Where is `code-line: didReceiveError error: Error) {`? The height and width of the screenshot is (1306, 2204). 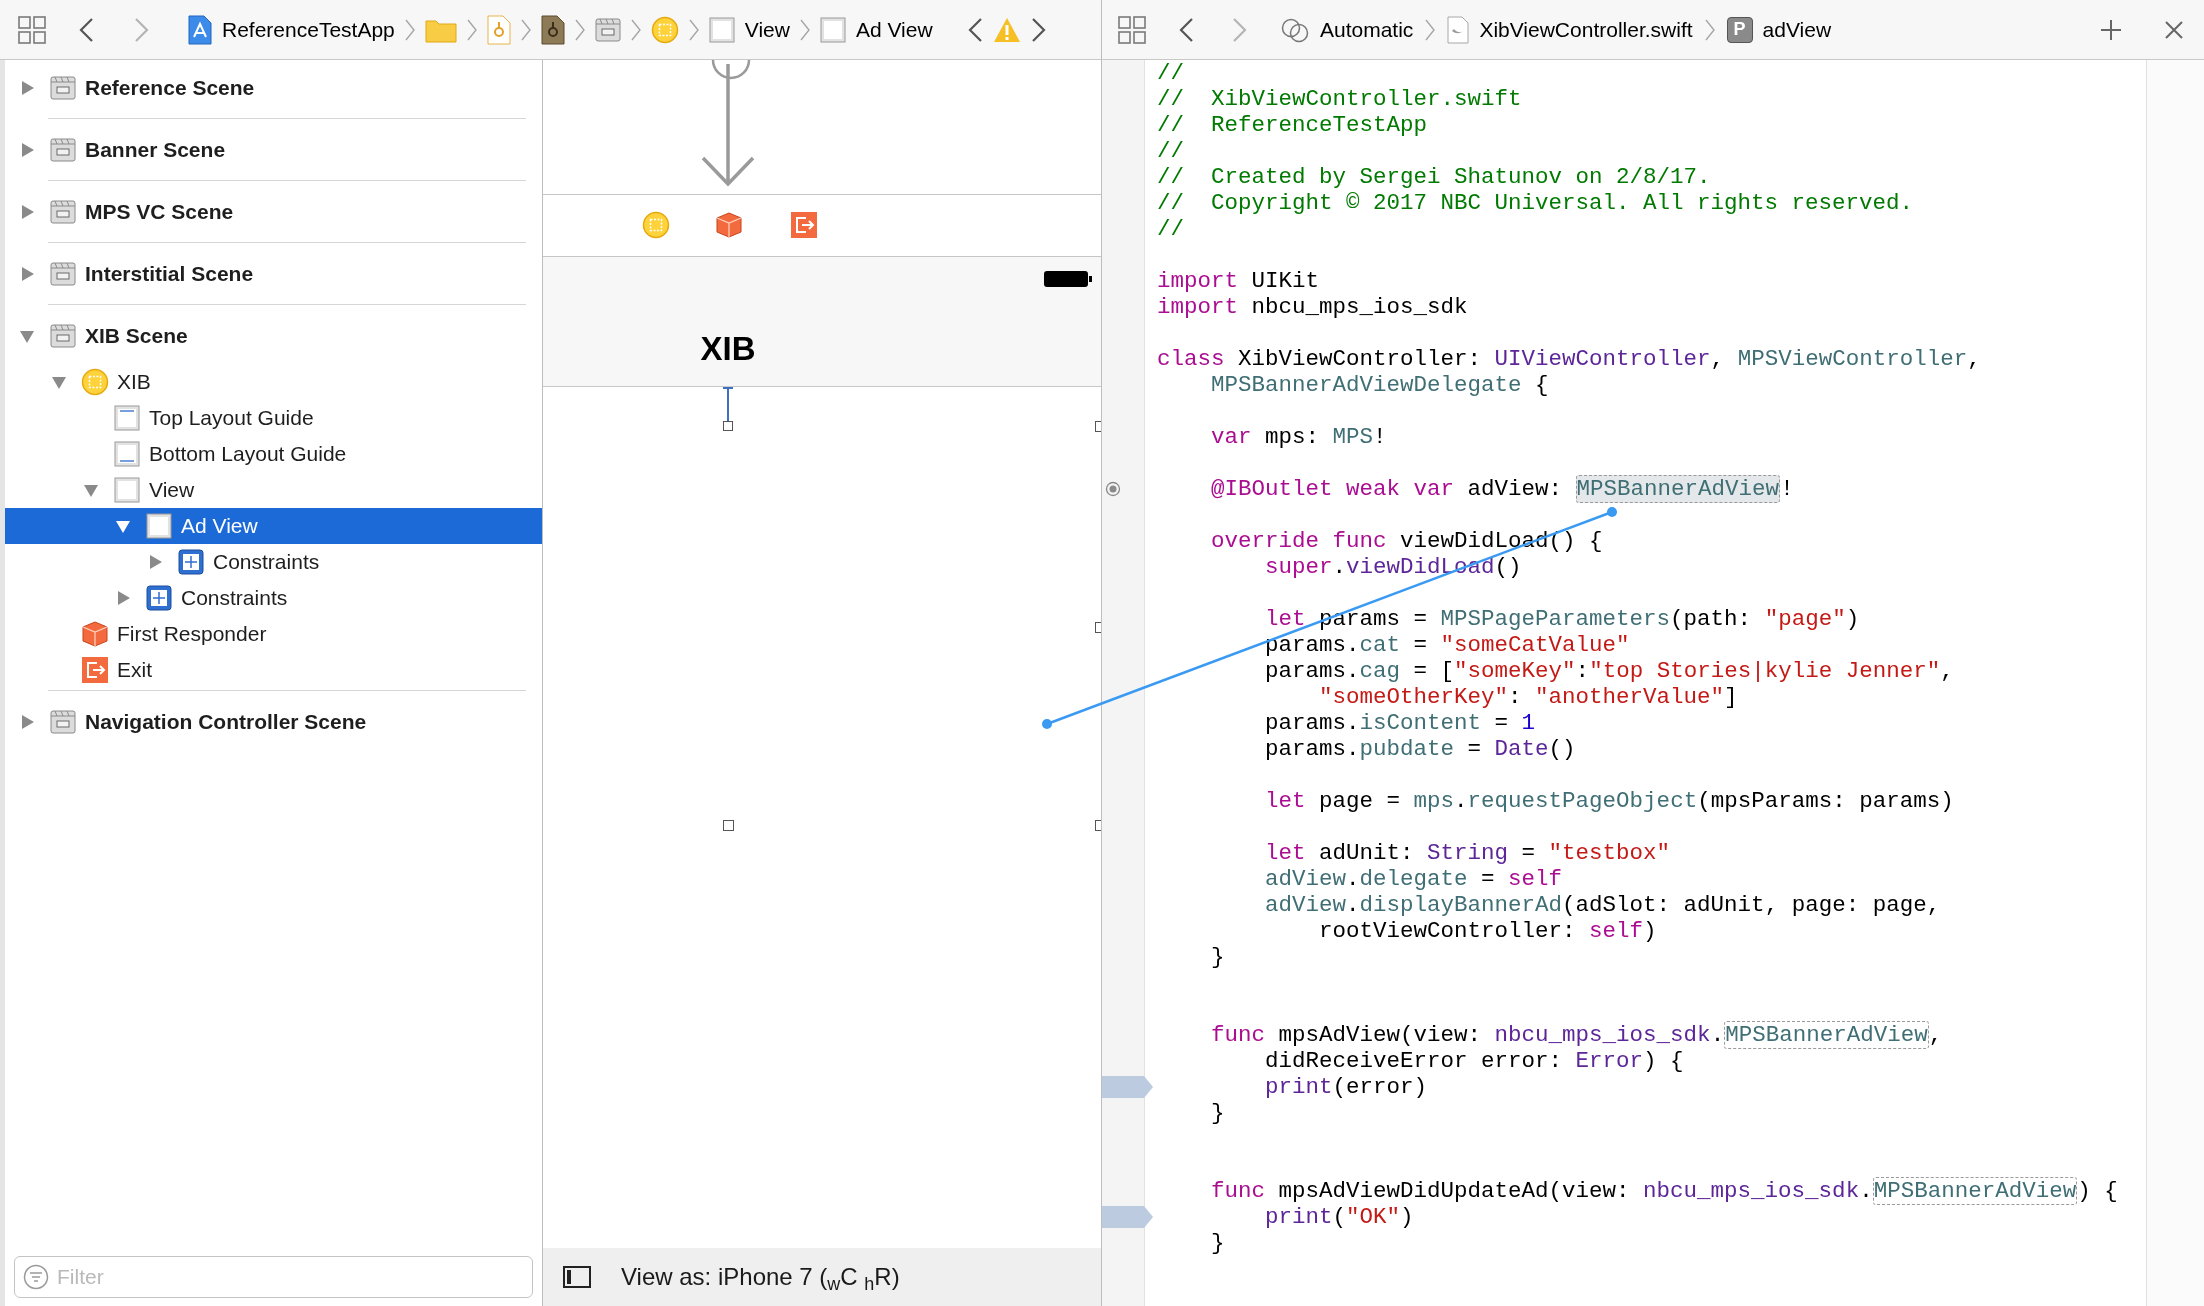 code-line: didReceiveError error: Error) { is located at coordinates (1474, 1061).